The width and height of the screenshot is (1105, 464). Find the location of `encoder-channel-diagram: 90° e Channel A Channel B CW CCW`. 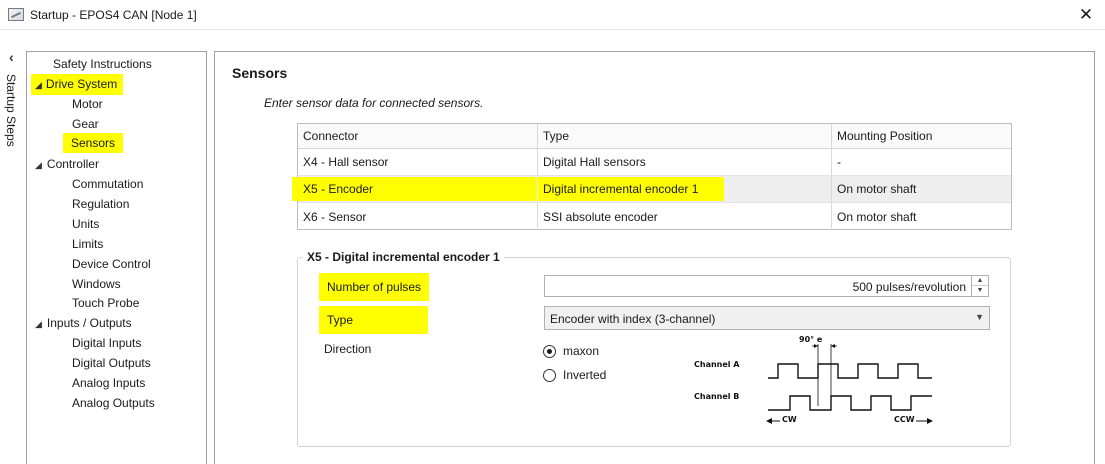

encoder-channel-diagram: 90° e Channel A Channel B CW CCW is located at coordinates (819, 384).